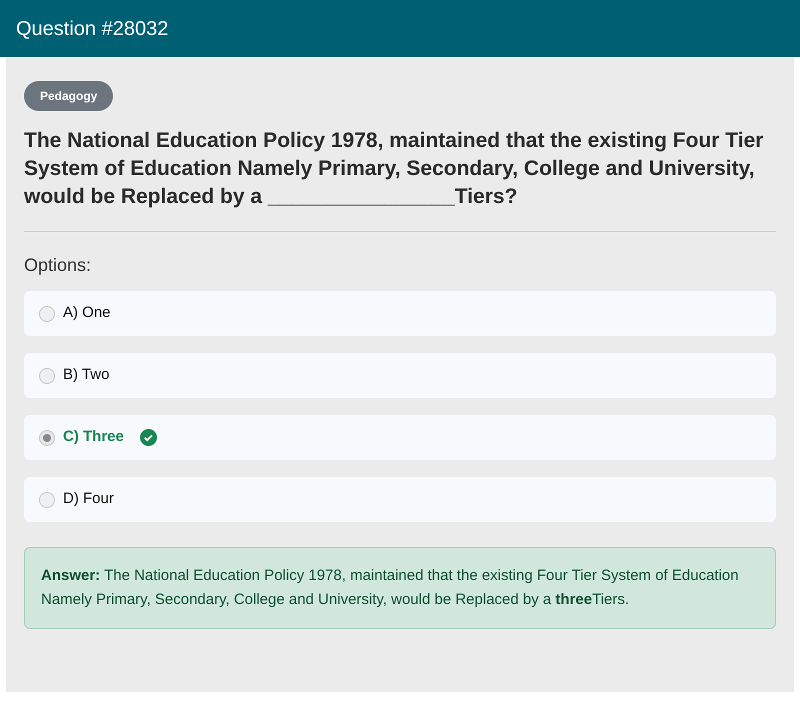  I want to click on option-row: C) Three, so click(400, 437).